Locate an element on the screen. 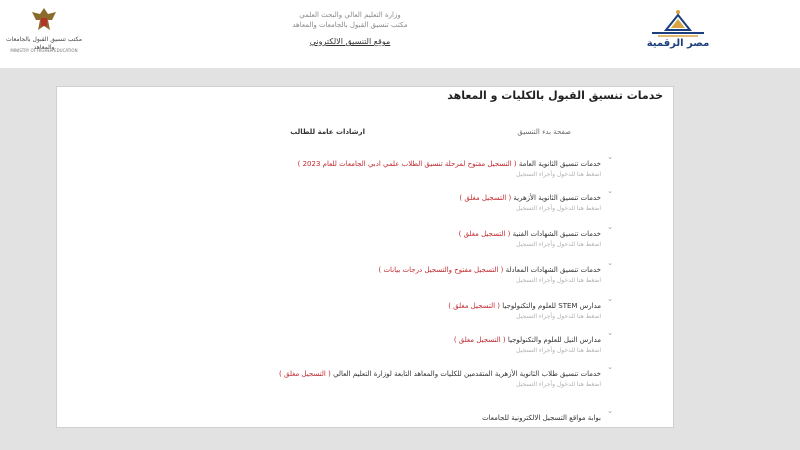 The image size is (800, 450). menu-item-title: خدمات تنسيق الثانوية العامة is located at coordinates (559, 164).